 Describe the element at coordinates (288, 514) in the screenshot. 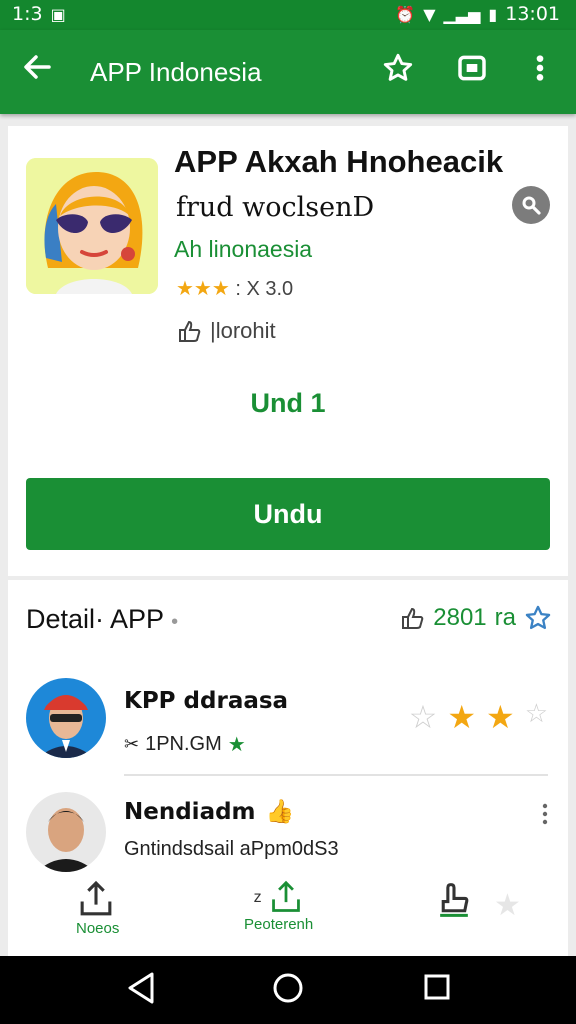

I see `install-button: Undu` at that location.